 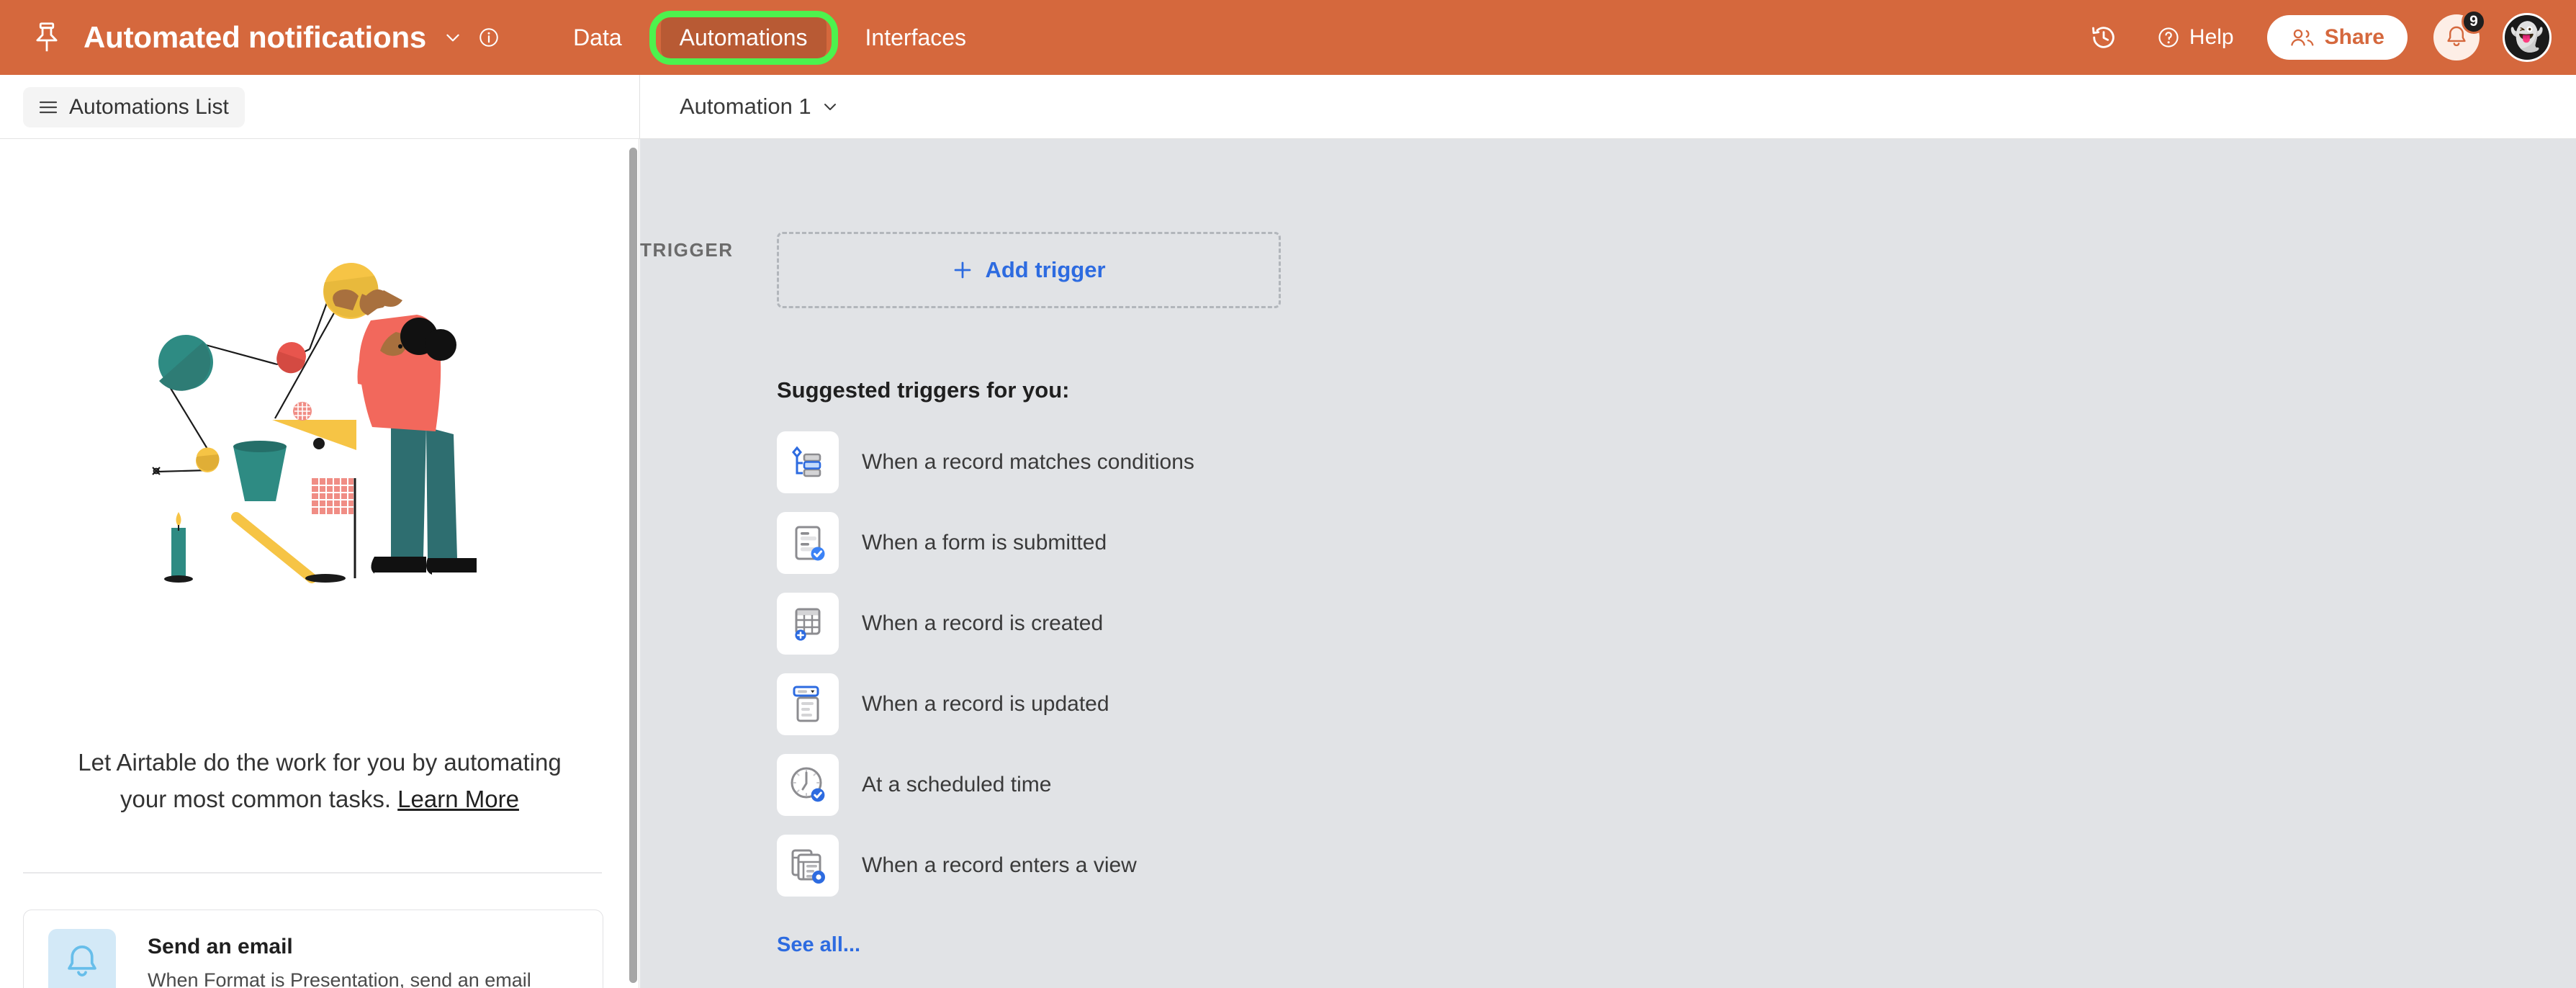 I want to click on trigger-label: When a record is created, so click(x=983, y=623).